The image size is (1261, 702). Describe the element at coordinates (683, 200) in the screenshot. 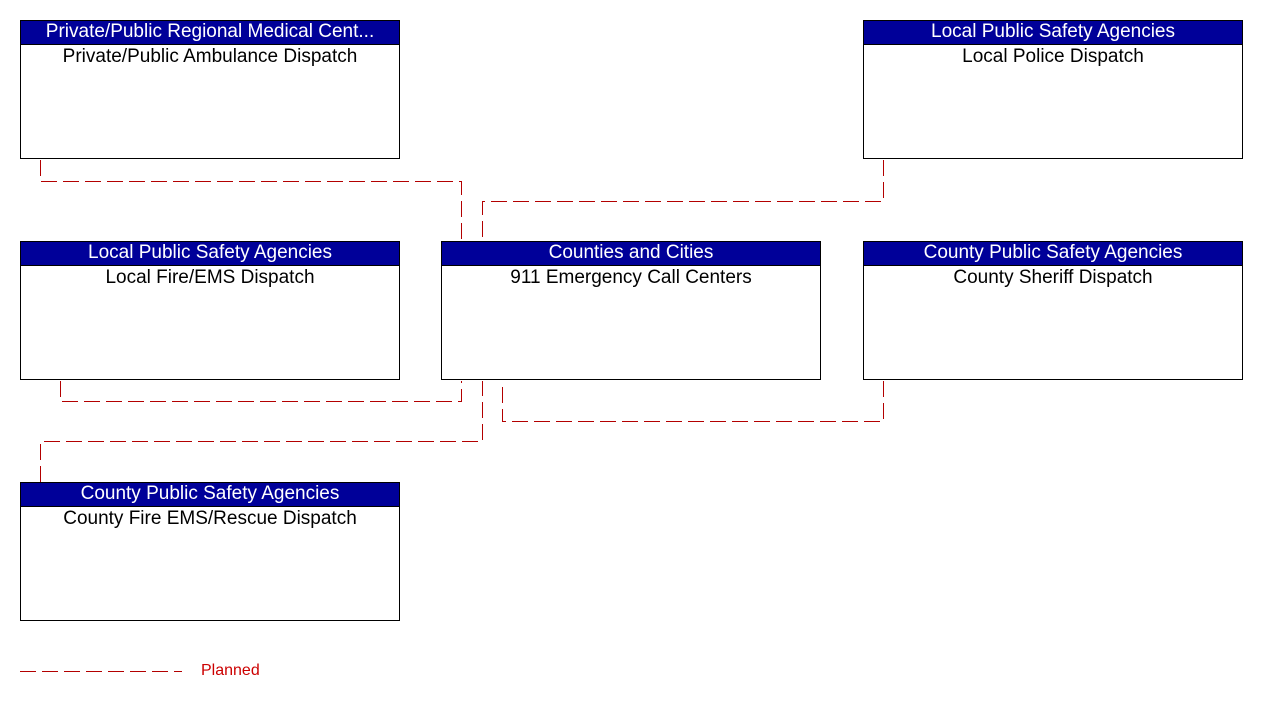

I see `link-police-center` at that location.